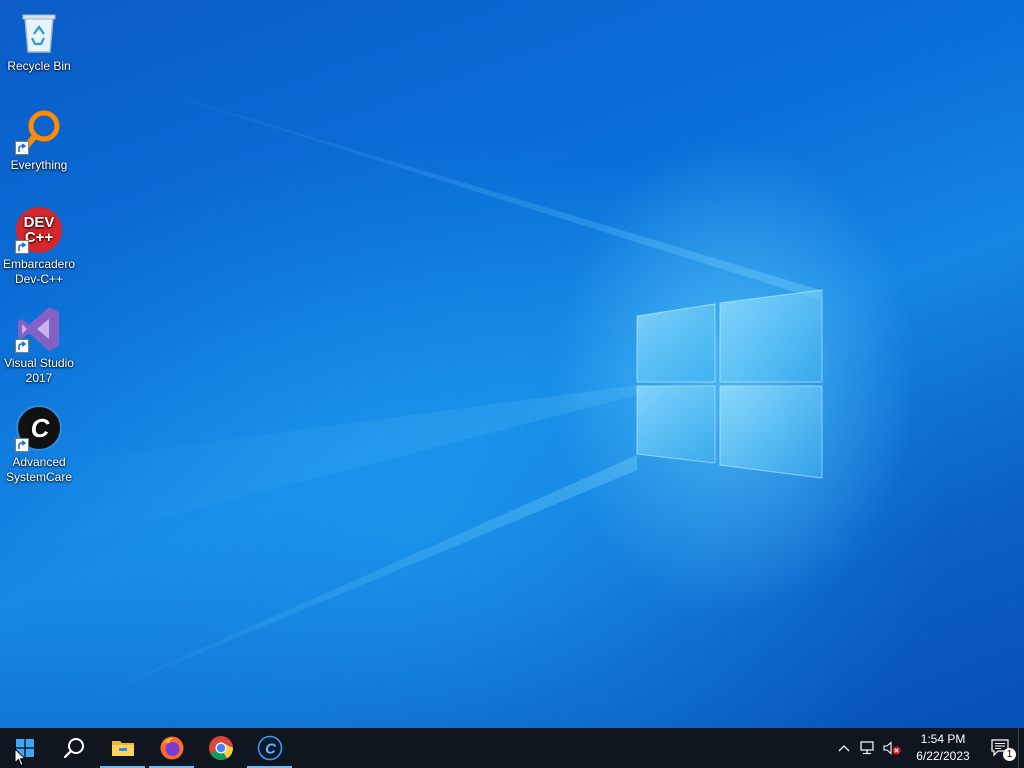 The image size is (1024, 768). I want to click on action-center-button: 1, so click(1001, 748).